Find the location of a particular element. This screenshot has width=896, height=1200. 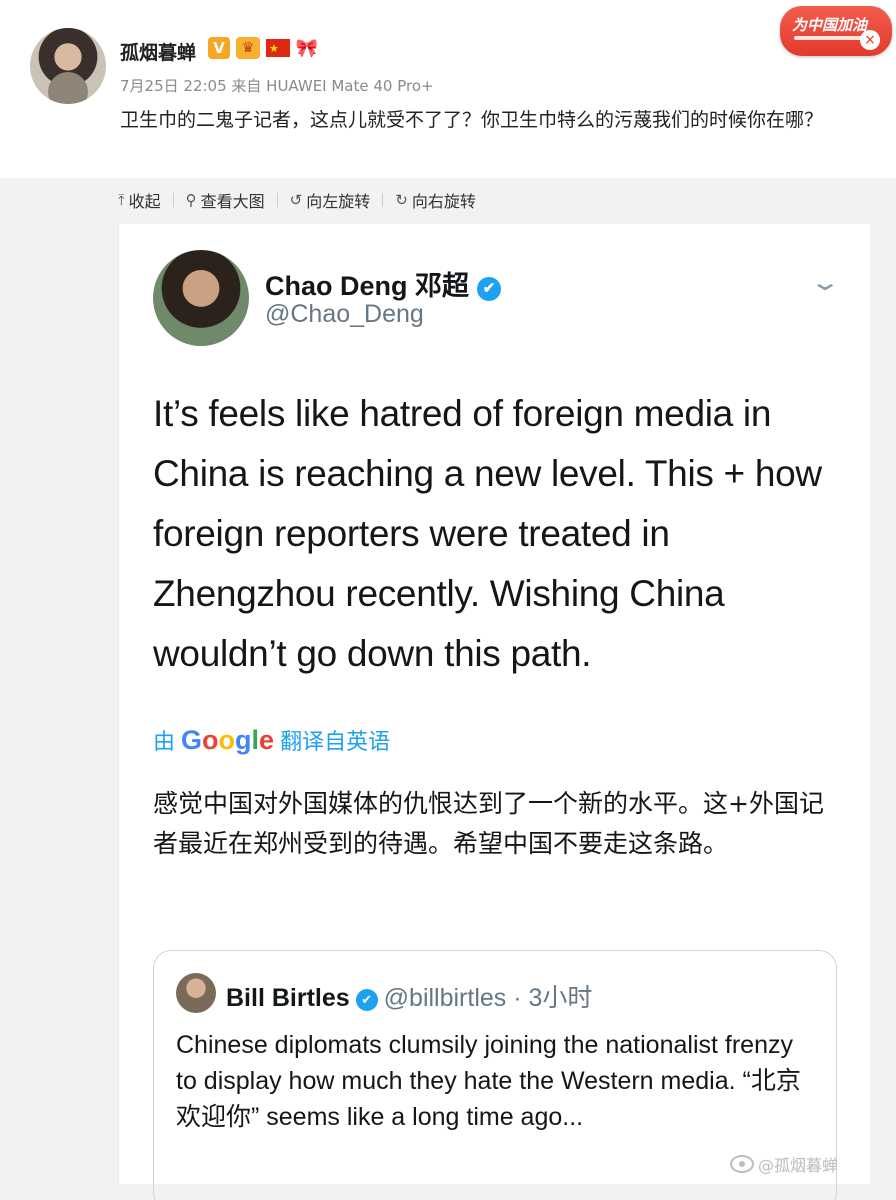

tweet-handle: @Chao_Deng is located at coordinates (344, 314).